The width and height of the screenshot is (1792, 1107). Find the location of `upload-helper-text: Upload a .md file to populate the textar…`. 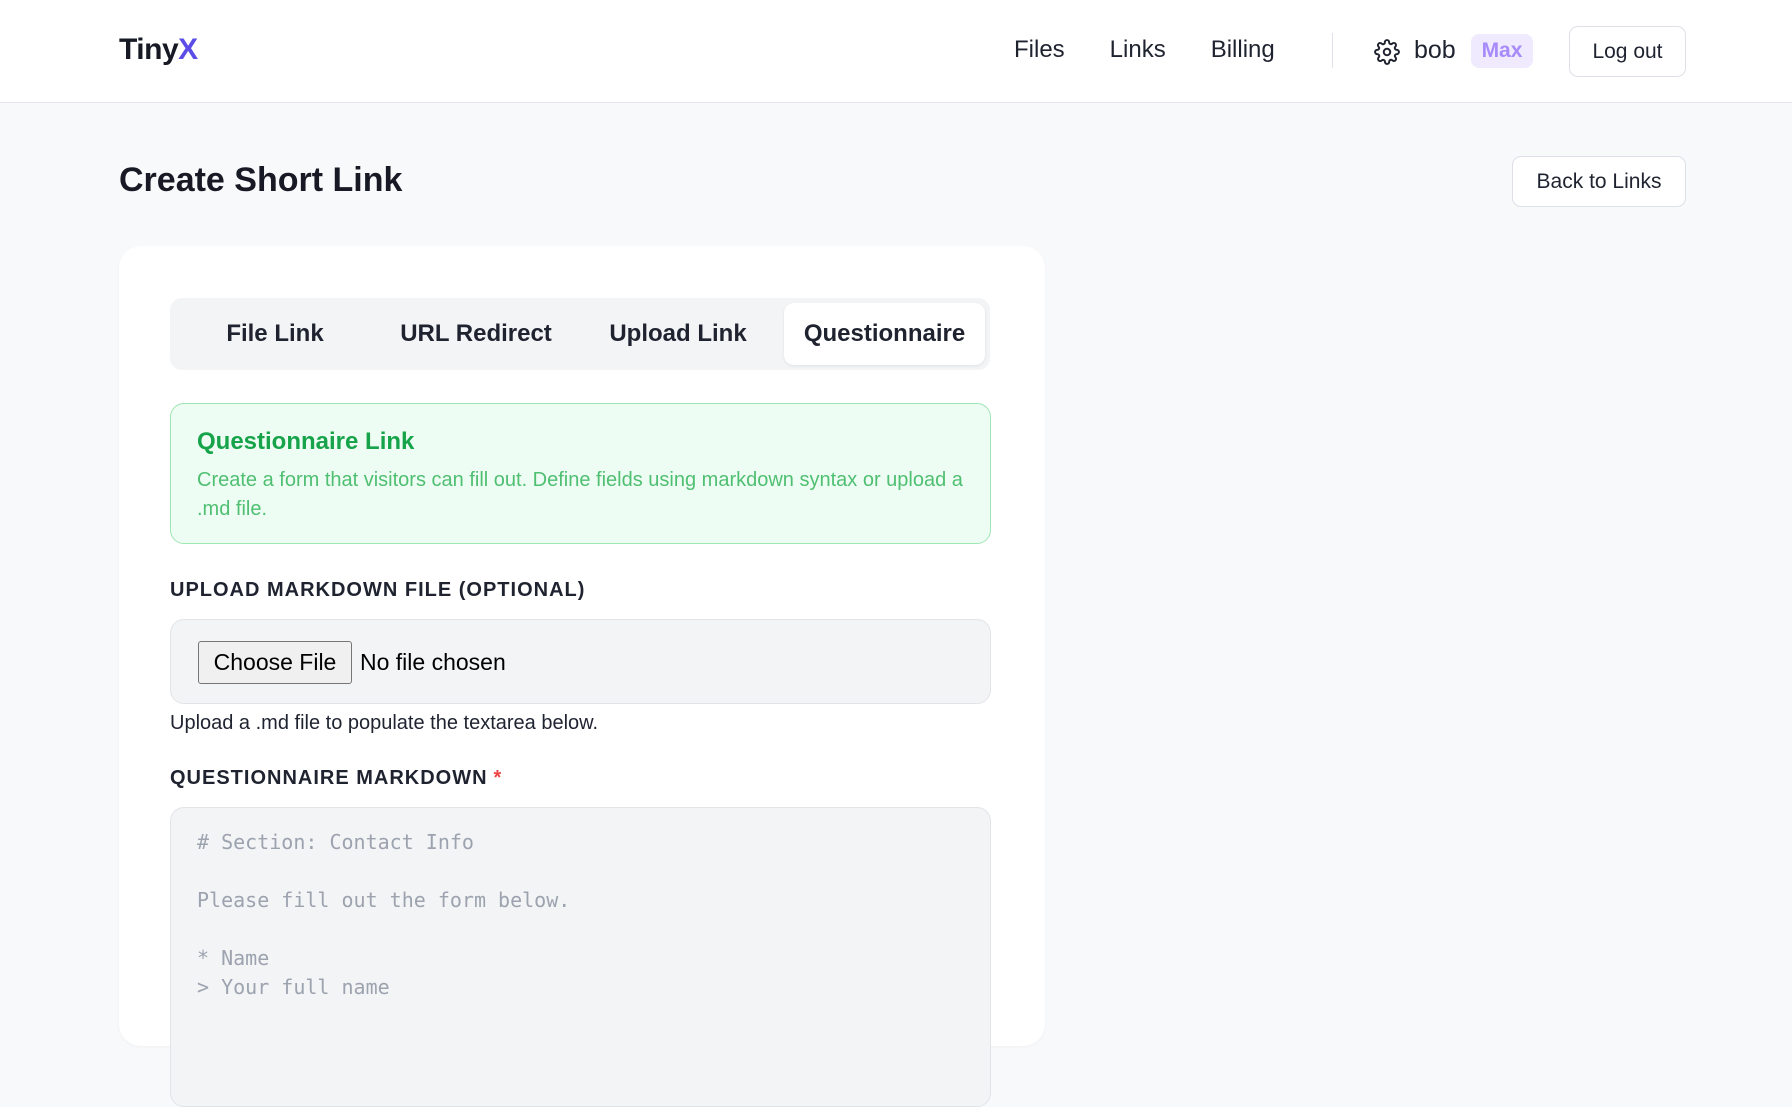

upload-helper-text: Upload a .md file to populate the textar… is located at coordinates (384, 723).